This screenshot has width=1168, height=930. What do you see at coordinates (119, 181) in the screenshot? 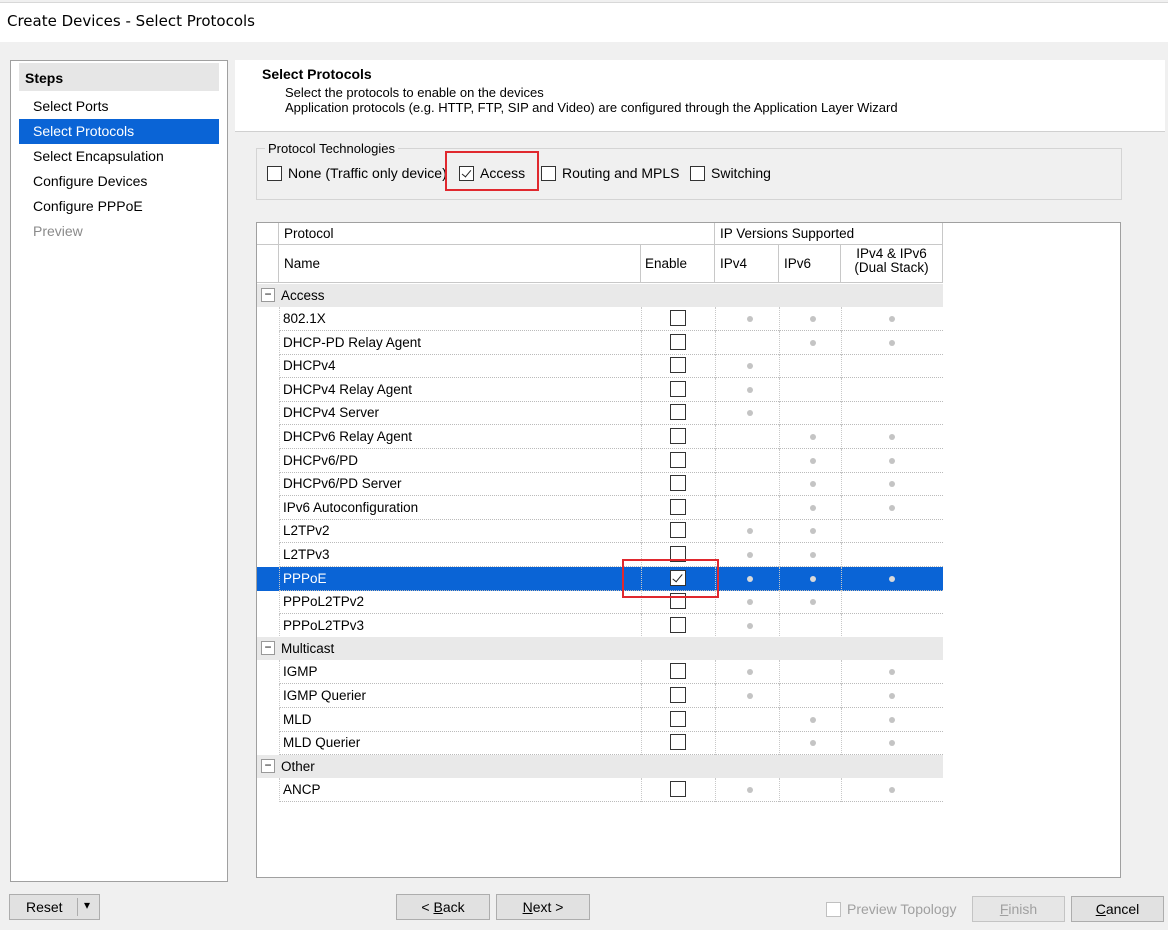
I see `step-configure-devices: Configure Devices` at bounding box center [119, 181].